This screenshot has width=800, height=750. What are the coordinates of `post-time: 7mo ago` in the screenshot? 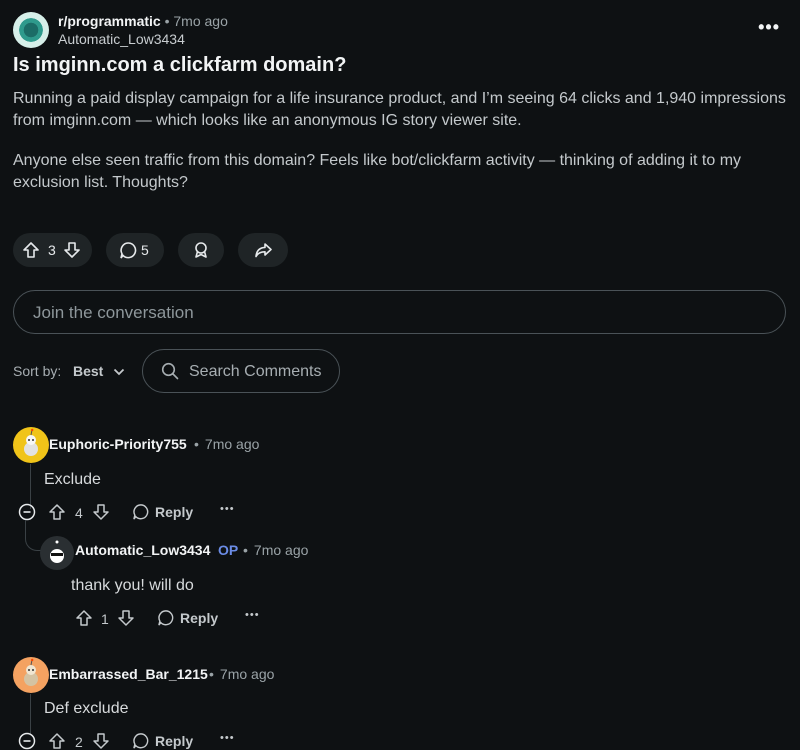 It's located at (200, 21).